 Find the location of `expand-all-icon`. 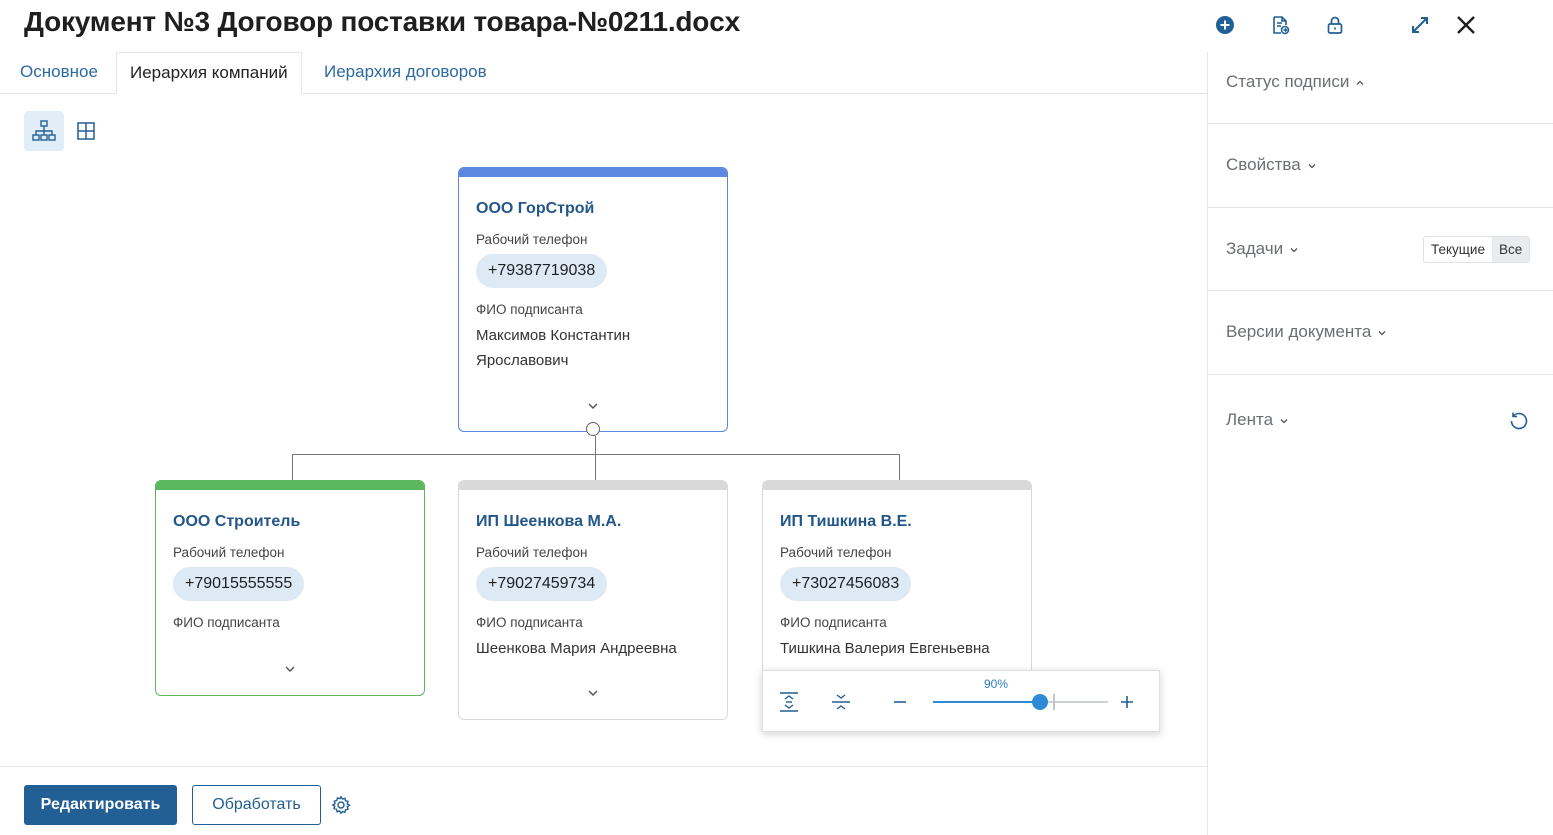

expand-all-icon is located at coordinates (789, 702).